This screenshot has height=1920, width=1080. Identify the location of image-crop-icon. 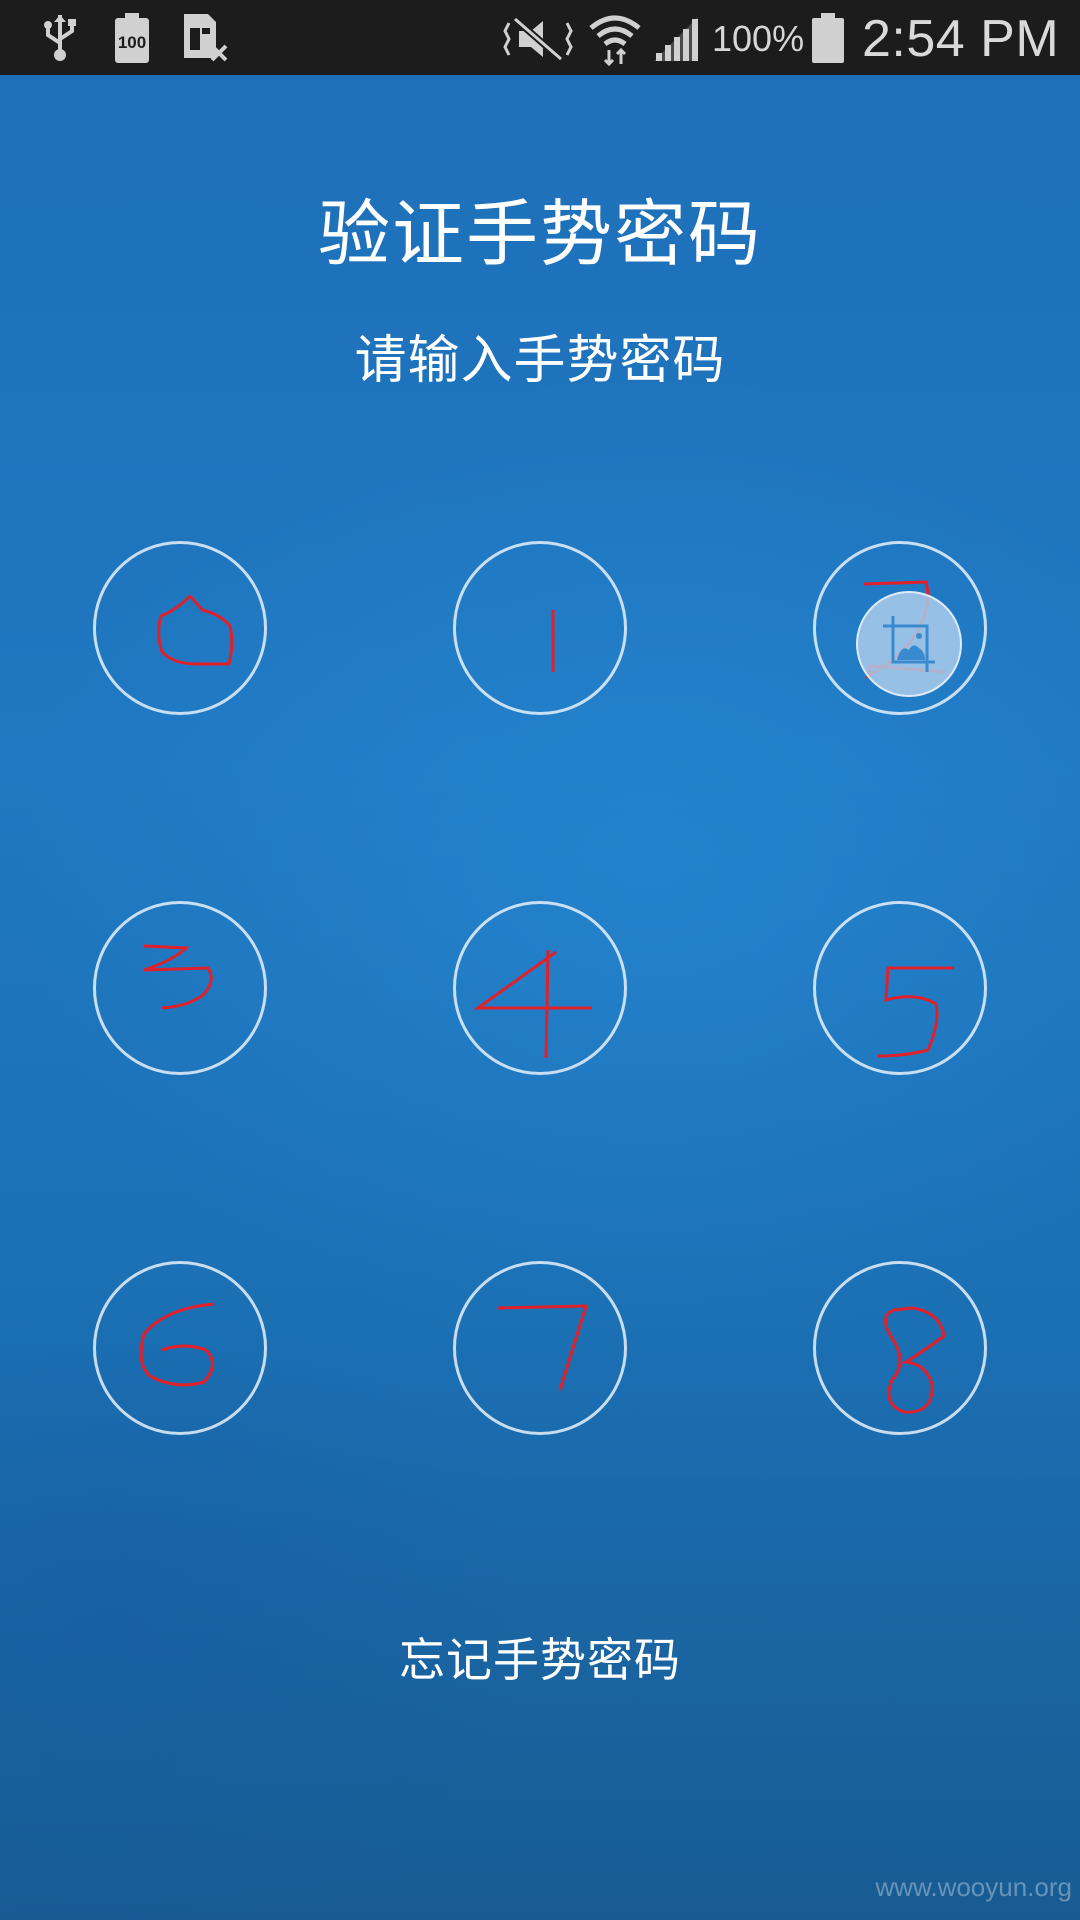
(909, 644).